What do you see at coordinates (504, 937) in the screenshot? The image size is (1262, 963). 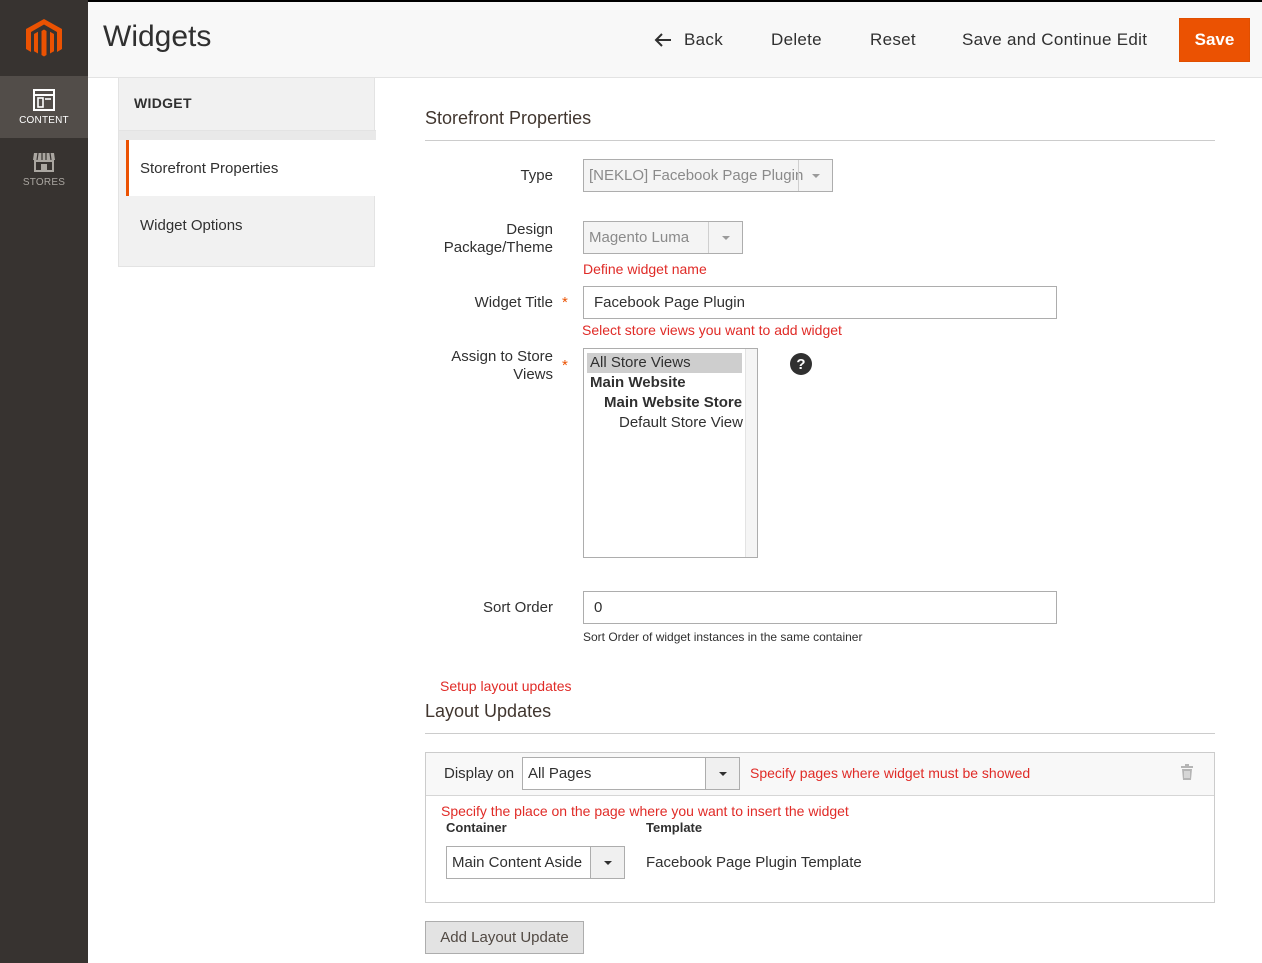 I see `add-layout-update-button: Add Layout Update` at bounding box center [504, 937].